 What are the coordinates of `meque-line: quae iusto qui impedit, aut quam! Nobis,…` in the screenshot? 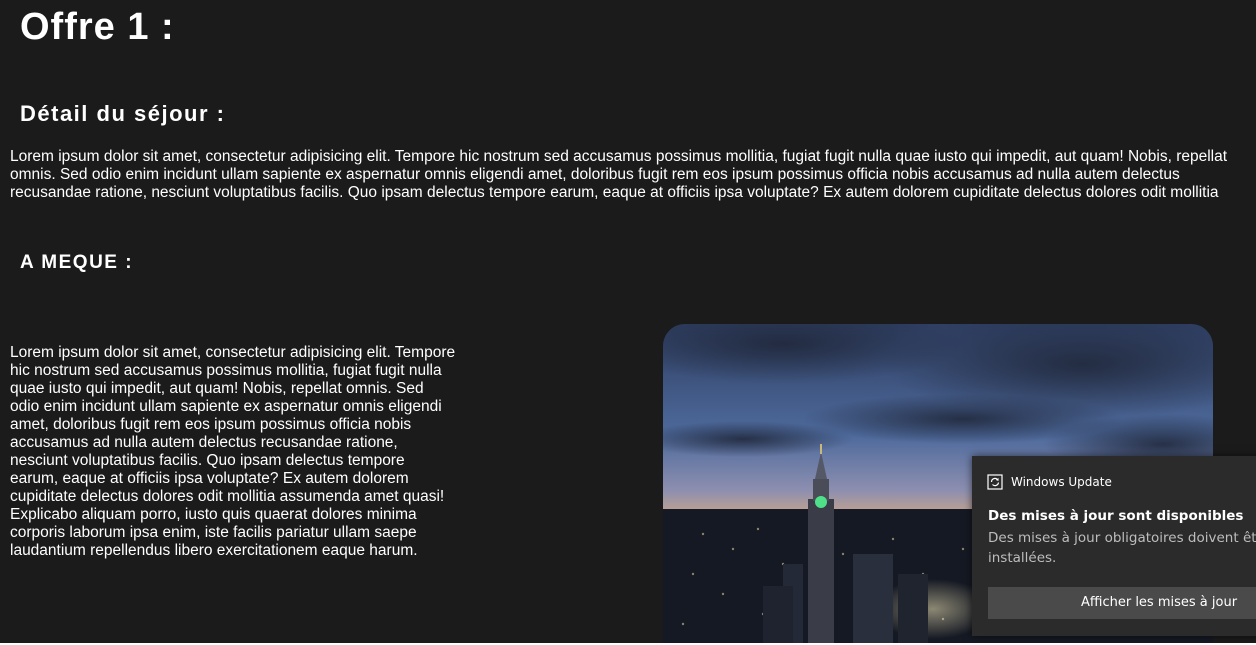 It's located at (217, 388).